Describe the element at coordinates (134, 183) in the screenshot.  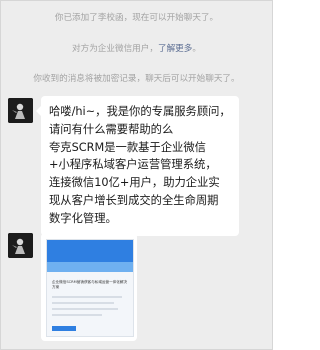
I see `message-line: 连接微信10亿+用户，助力企业实` at that location.